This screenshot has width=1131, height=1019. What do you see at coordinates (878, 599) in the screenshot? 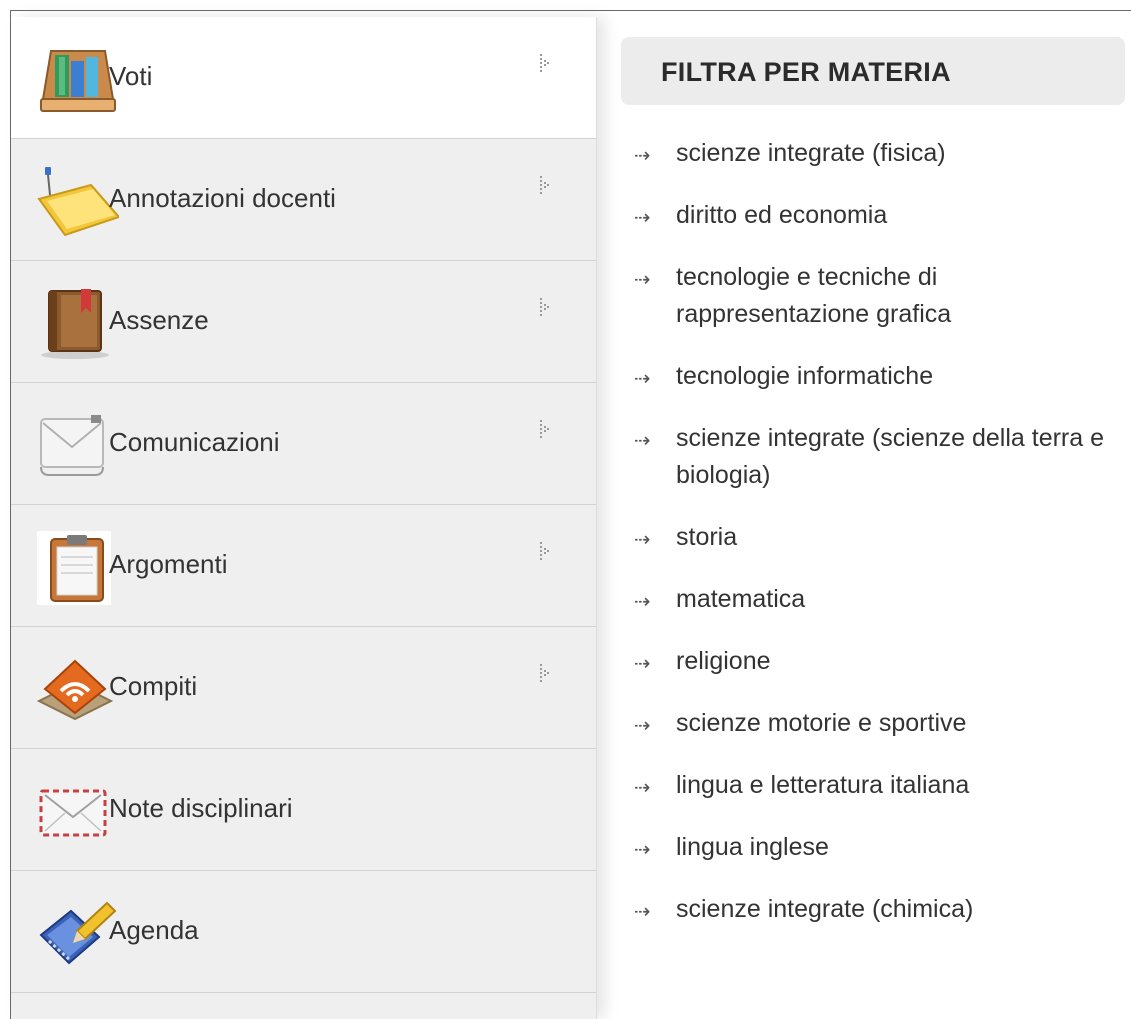
I see `subject-link: ⇢ matematica` at bounding box center [878, 599].